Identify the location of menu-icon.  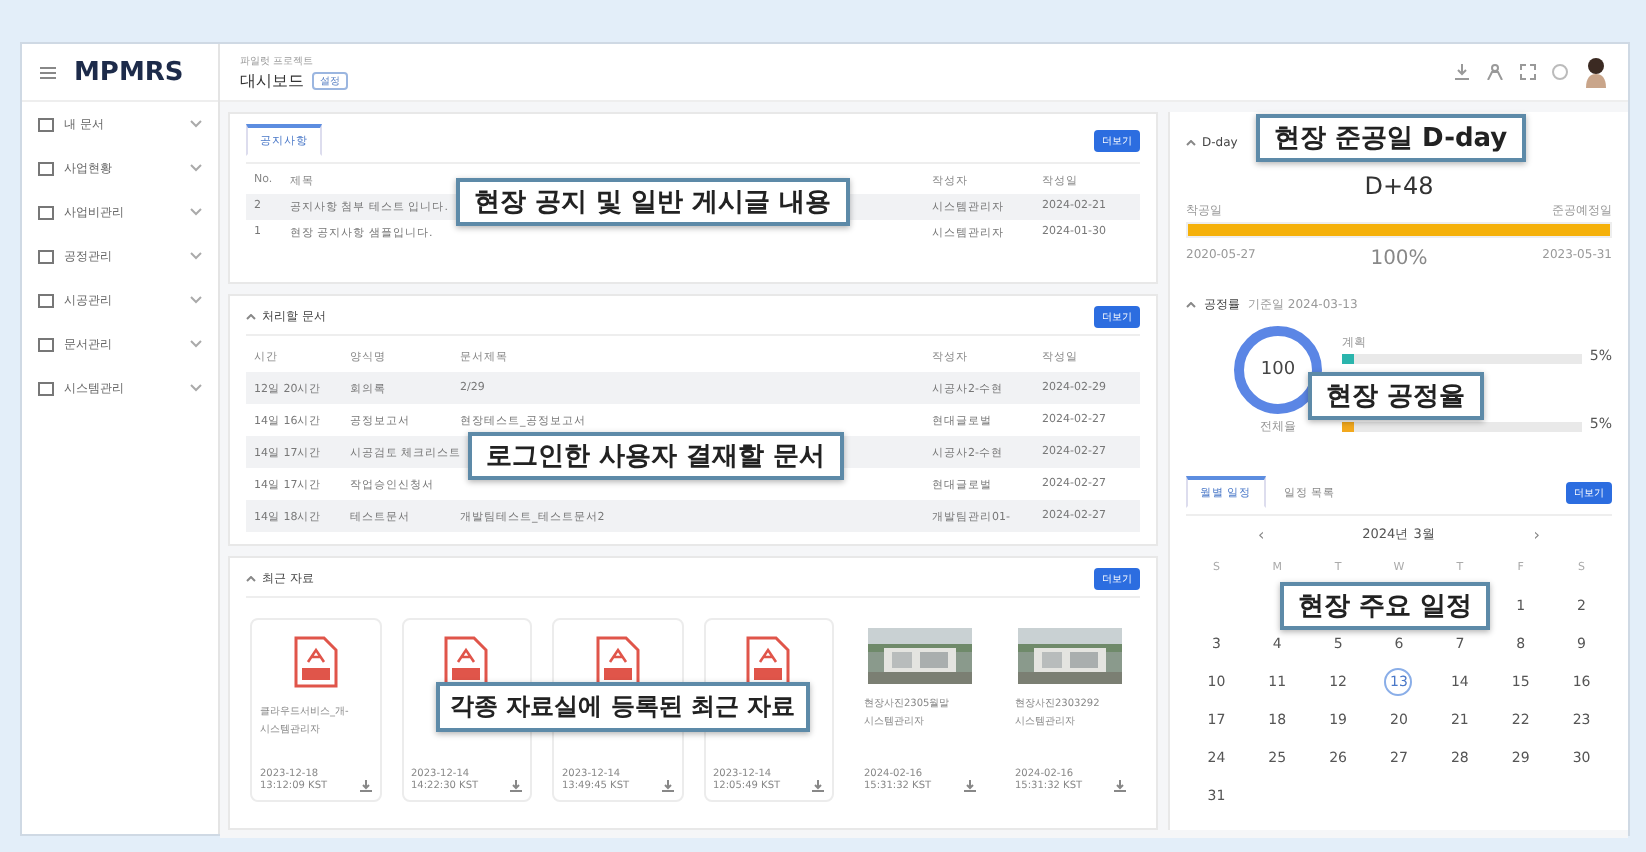
(48, 72).